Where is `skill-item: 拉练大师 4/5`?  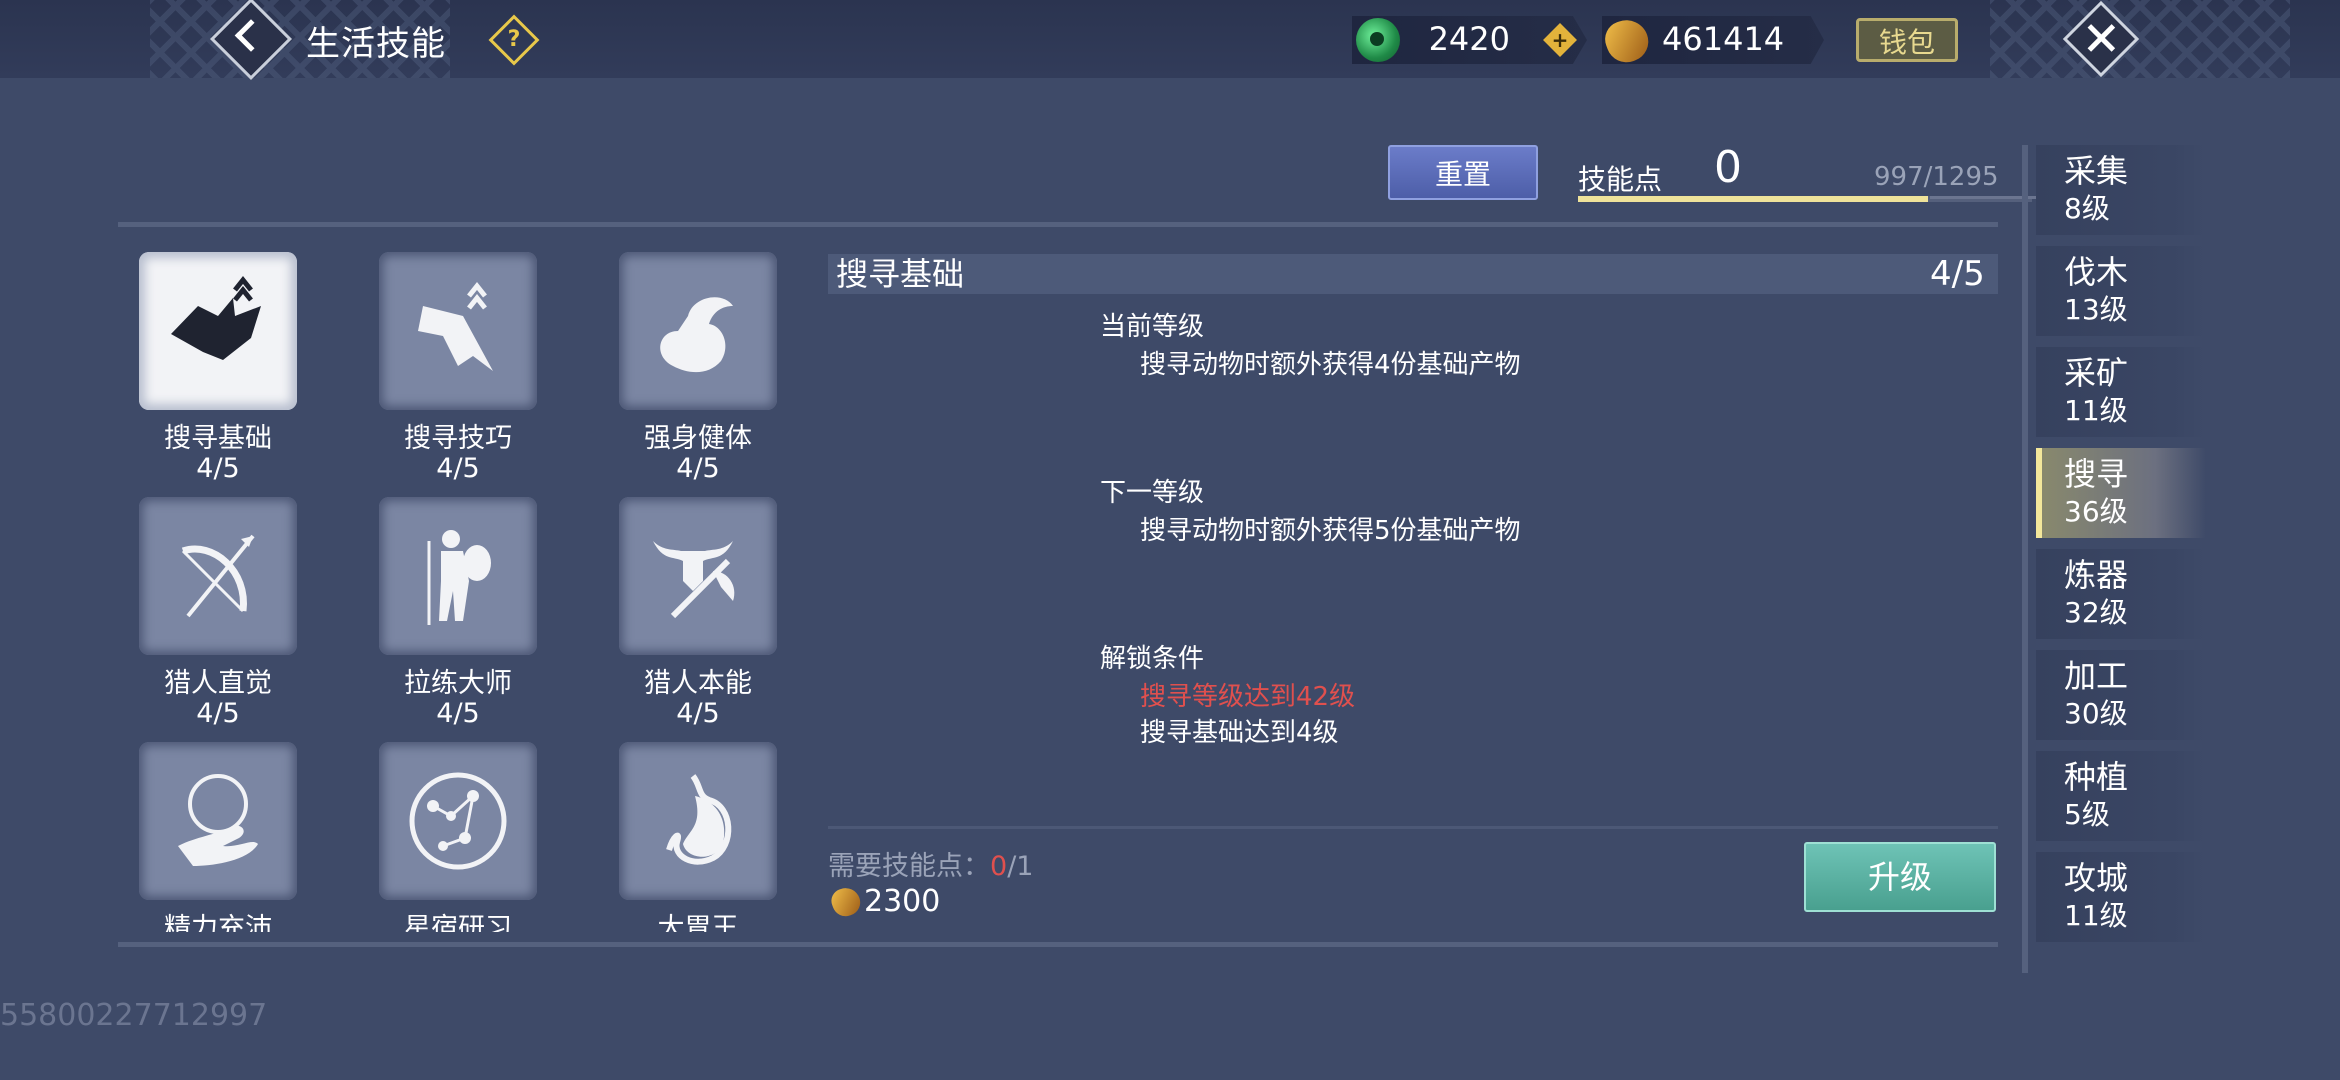 skill-item: 拉练大师 4/5 is located at coordinates (458, 613).